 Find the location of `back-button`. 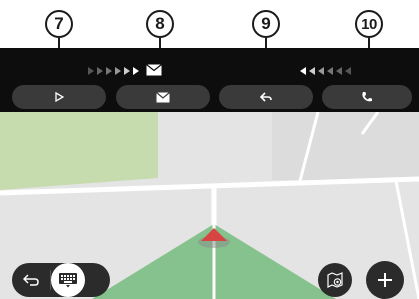

back-button is located at coordinates (31, 280).